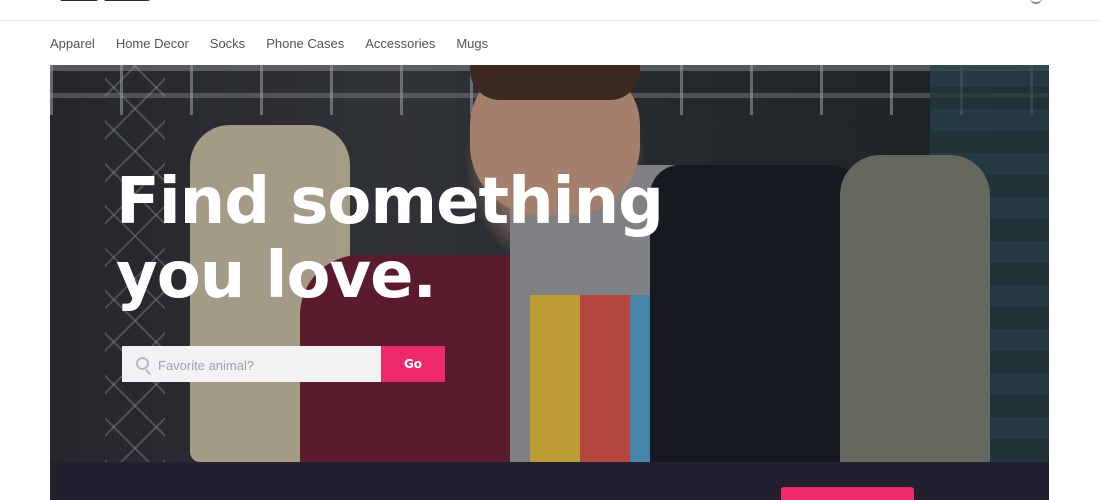 Image resolution: width=1100 pixels, height=500 pixels. I want to click on hero-title: Find something you love., so click(390, 239).